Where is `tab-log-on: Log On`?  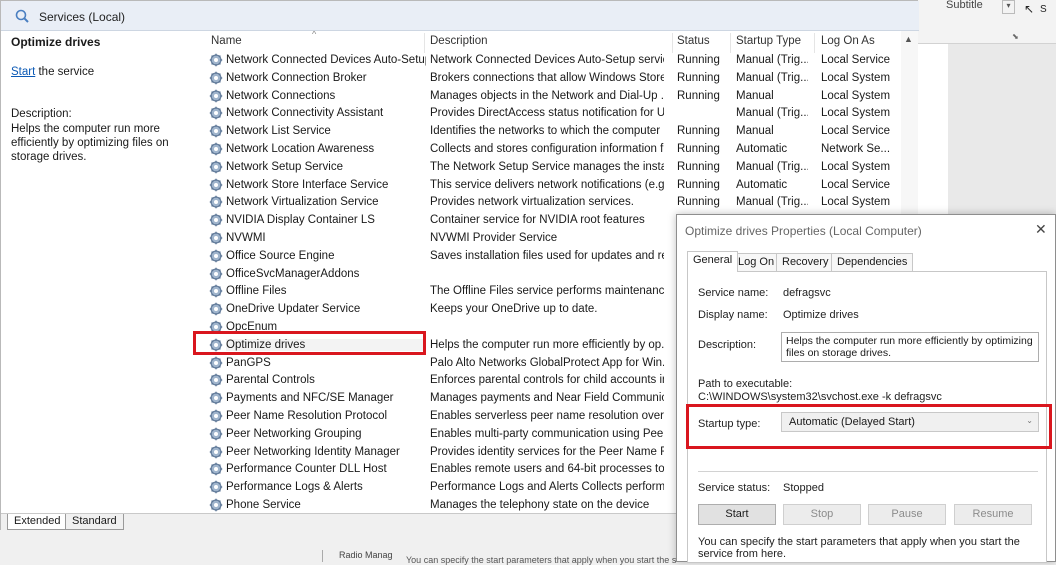 tab-log-on: Log On is located at coordinates (756, 262).